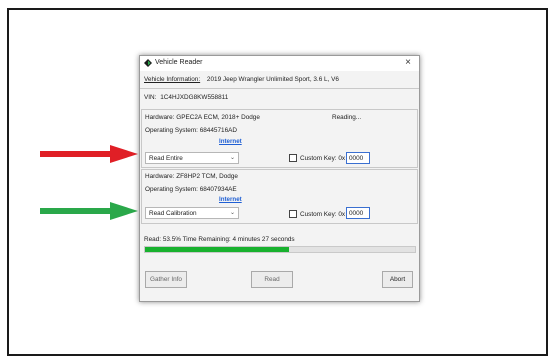  What do you see at coordinates (191, 130) in the screenshot?
I see `module-os: Operating System: 68445716AD` at bounding box center [191, 130].